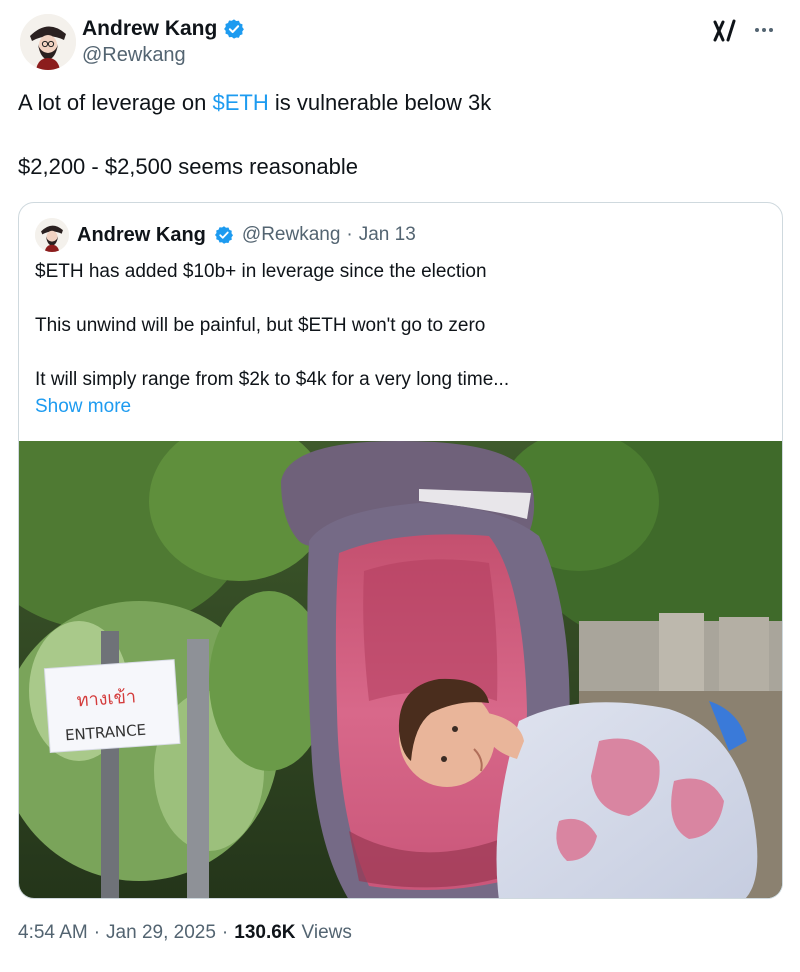  Describe the element at coordinates (106, 698) in the screenshot. I see `sign-thai-text: ทางเข้า` at that location.